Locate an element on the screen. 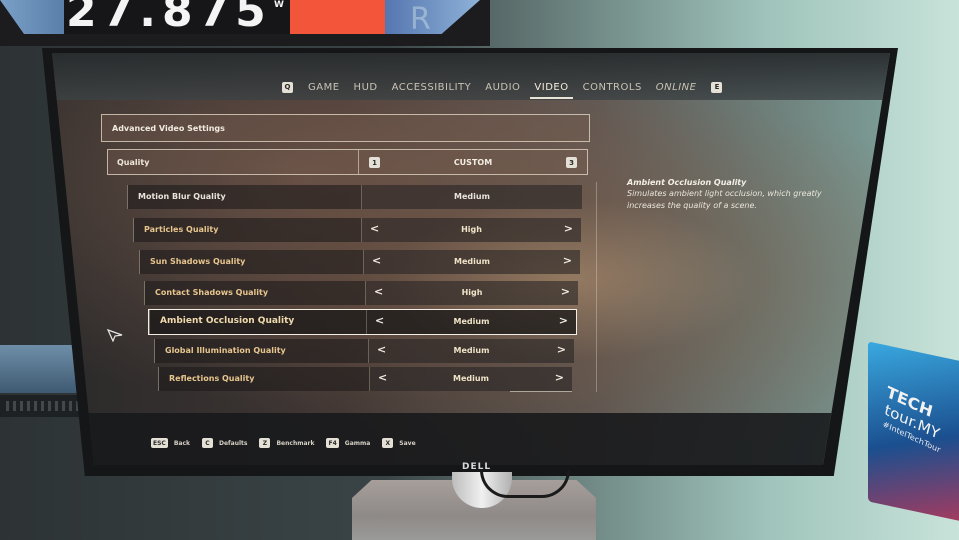 The width and height of the screenshot is (959, 540). hint-key: C is located at coordinates (207, 443).